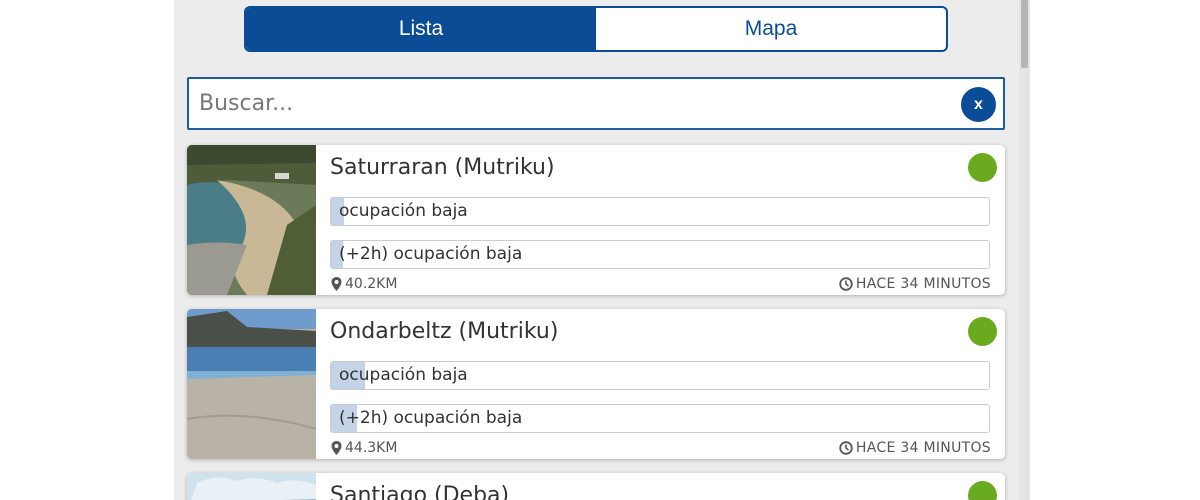  What do you see at coordinates (371, 448) in the screenshot?
I see `distance-value: 44.3KM` at bounding box center [371, 448].